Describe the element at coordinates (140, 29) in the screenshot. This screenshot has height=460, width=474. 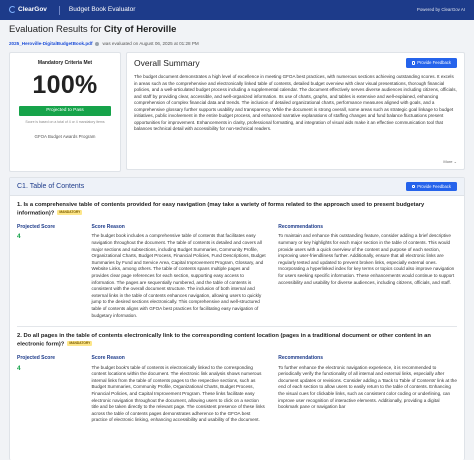
I see `entity-name: City of Heroville` at that location.